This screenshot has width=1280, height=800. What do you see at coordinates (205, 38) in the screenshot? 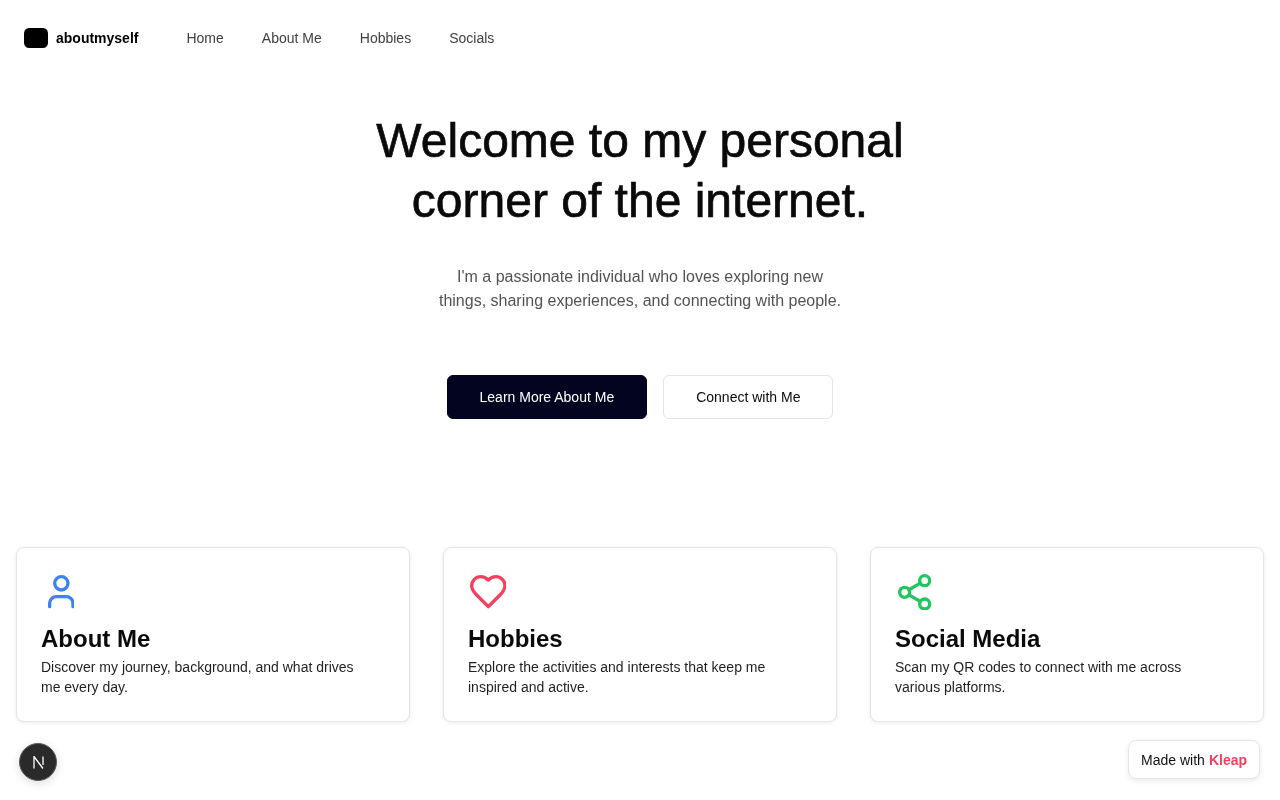
I see `nav-link: Home` at bounding box center [205, 38].